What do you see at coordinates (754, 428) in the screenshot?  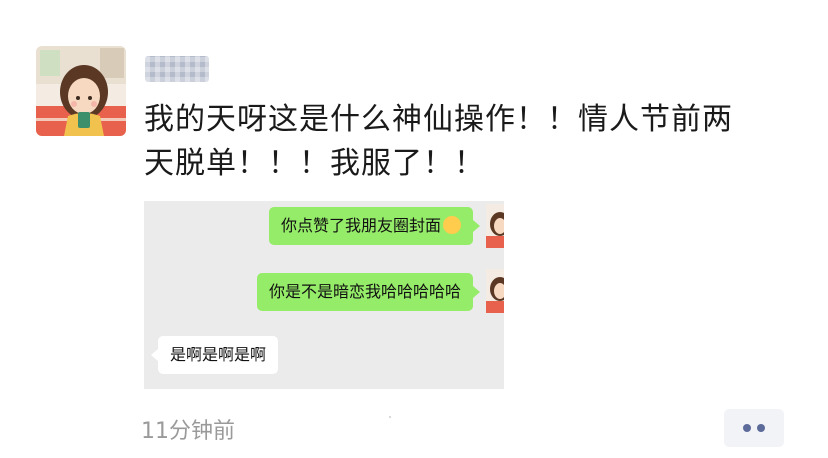 I see `more-actions-button` at bounding box center [754, 428].